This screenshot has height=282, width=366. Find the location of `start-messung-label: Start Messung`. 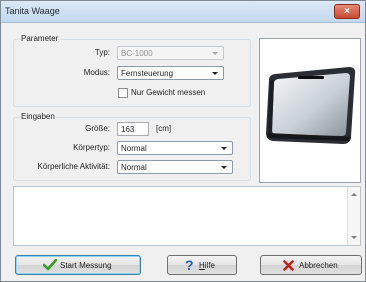

start-messung-label: Start Messung is located at coordinates (86, 265).